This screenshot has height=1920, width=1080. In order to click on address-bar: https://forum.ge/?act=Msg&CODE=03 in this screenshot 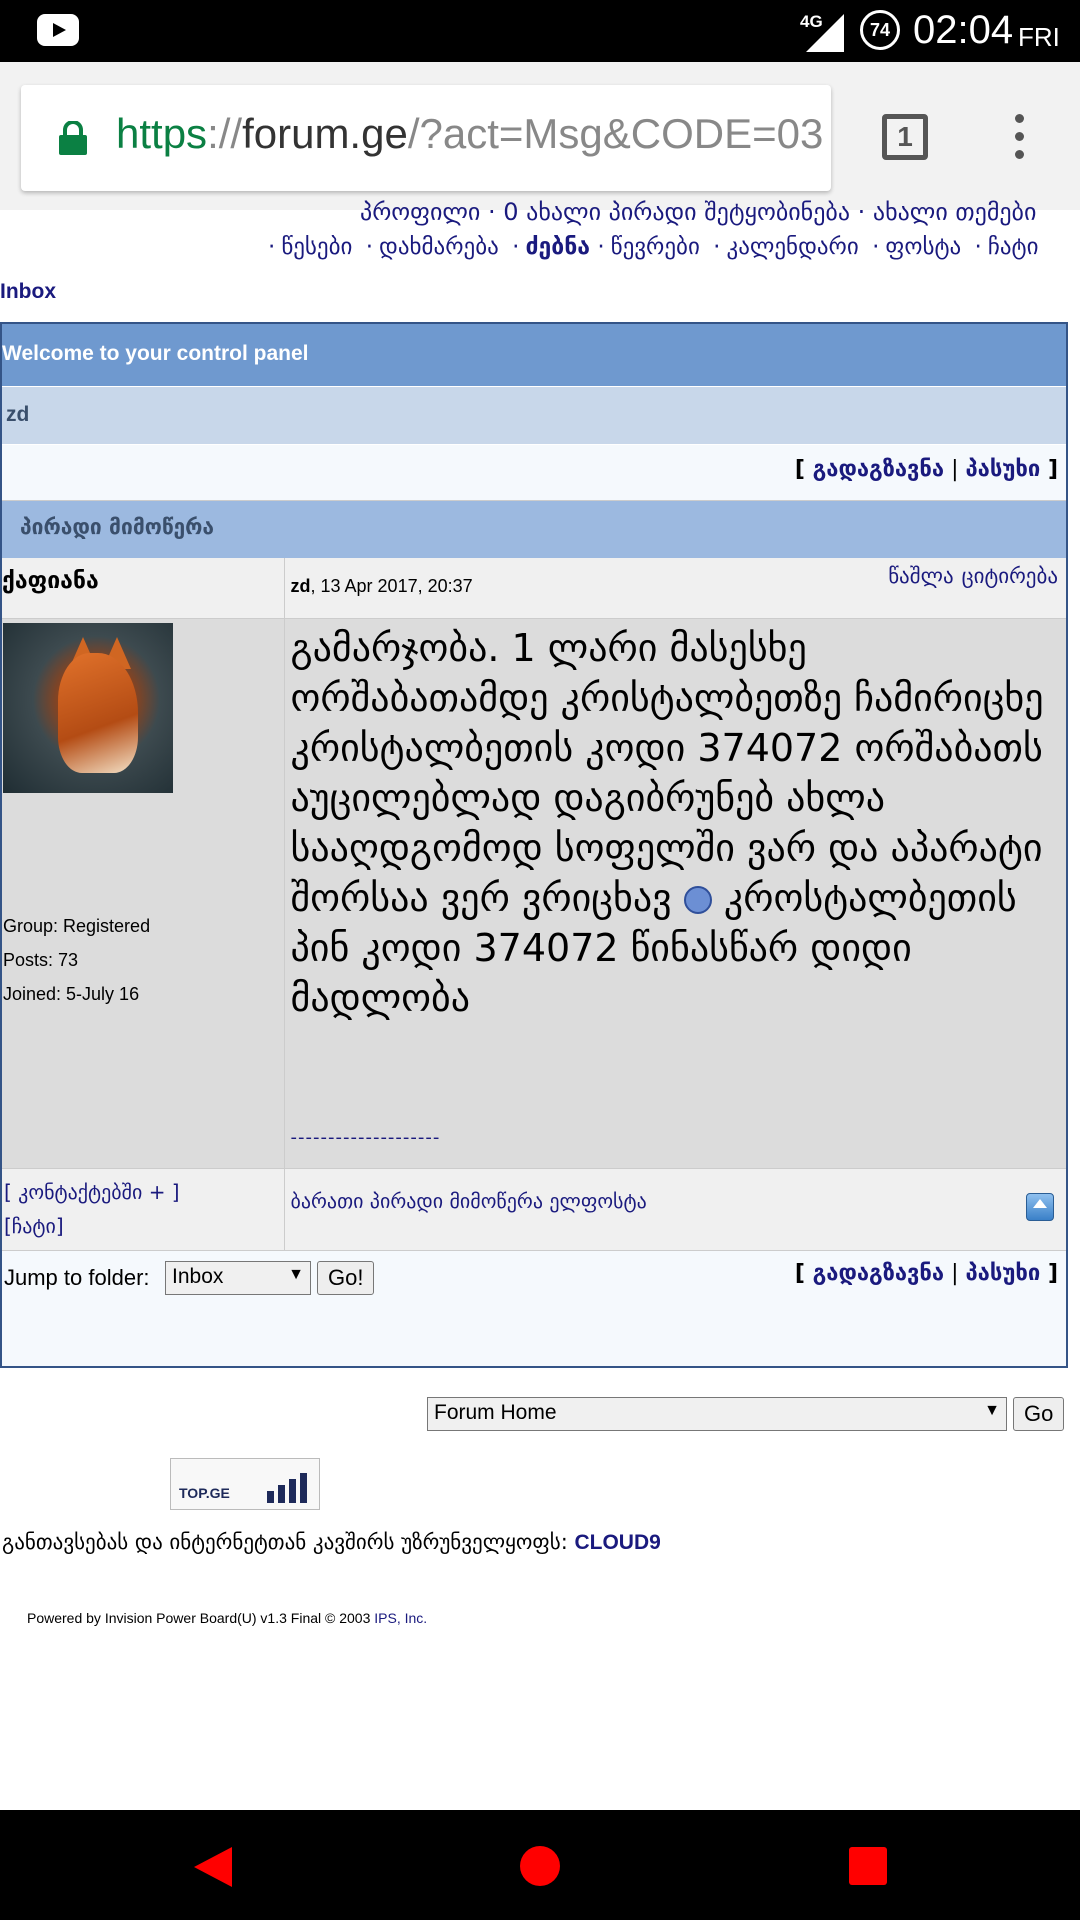, I will do `click(426, 138)`.